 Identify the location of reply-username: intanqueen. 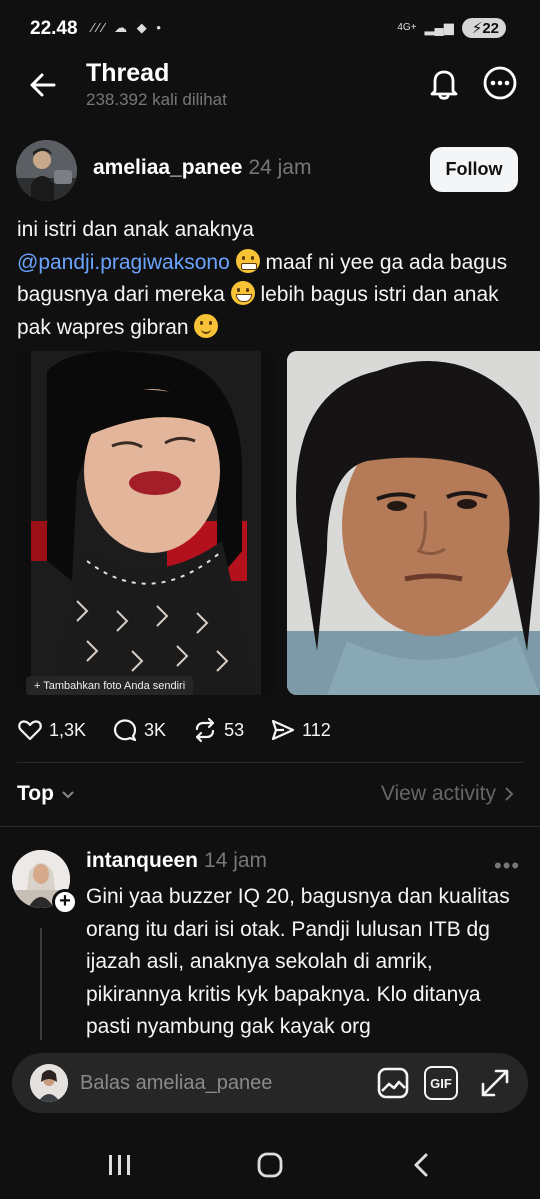
(142, 860).